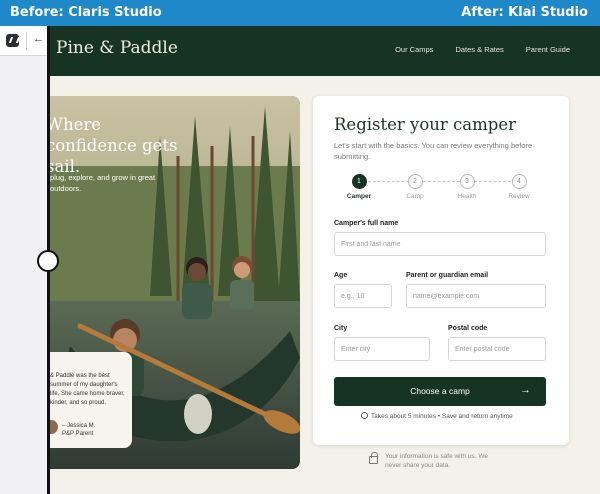 The height and width of the screenshot is (494, 600). Describe the element at coordinates (425, 124) in the screenshot. I see `form-title: Register your camper` at that location.